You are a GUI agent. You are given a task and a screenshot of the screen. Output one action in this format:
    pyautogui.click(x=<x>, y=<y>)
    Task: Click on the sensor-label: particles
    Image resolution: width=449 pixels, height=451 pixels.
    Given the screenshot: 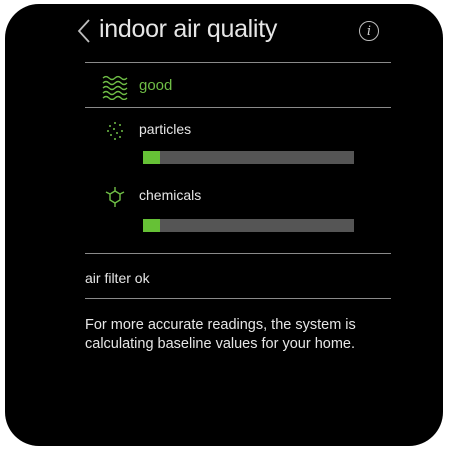 What is the action you would take?
    pyautogui.click(x=165, y=129)
    